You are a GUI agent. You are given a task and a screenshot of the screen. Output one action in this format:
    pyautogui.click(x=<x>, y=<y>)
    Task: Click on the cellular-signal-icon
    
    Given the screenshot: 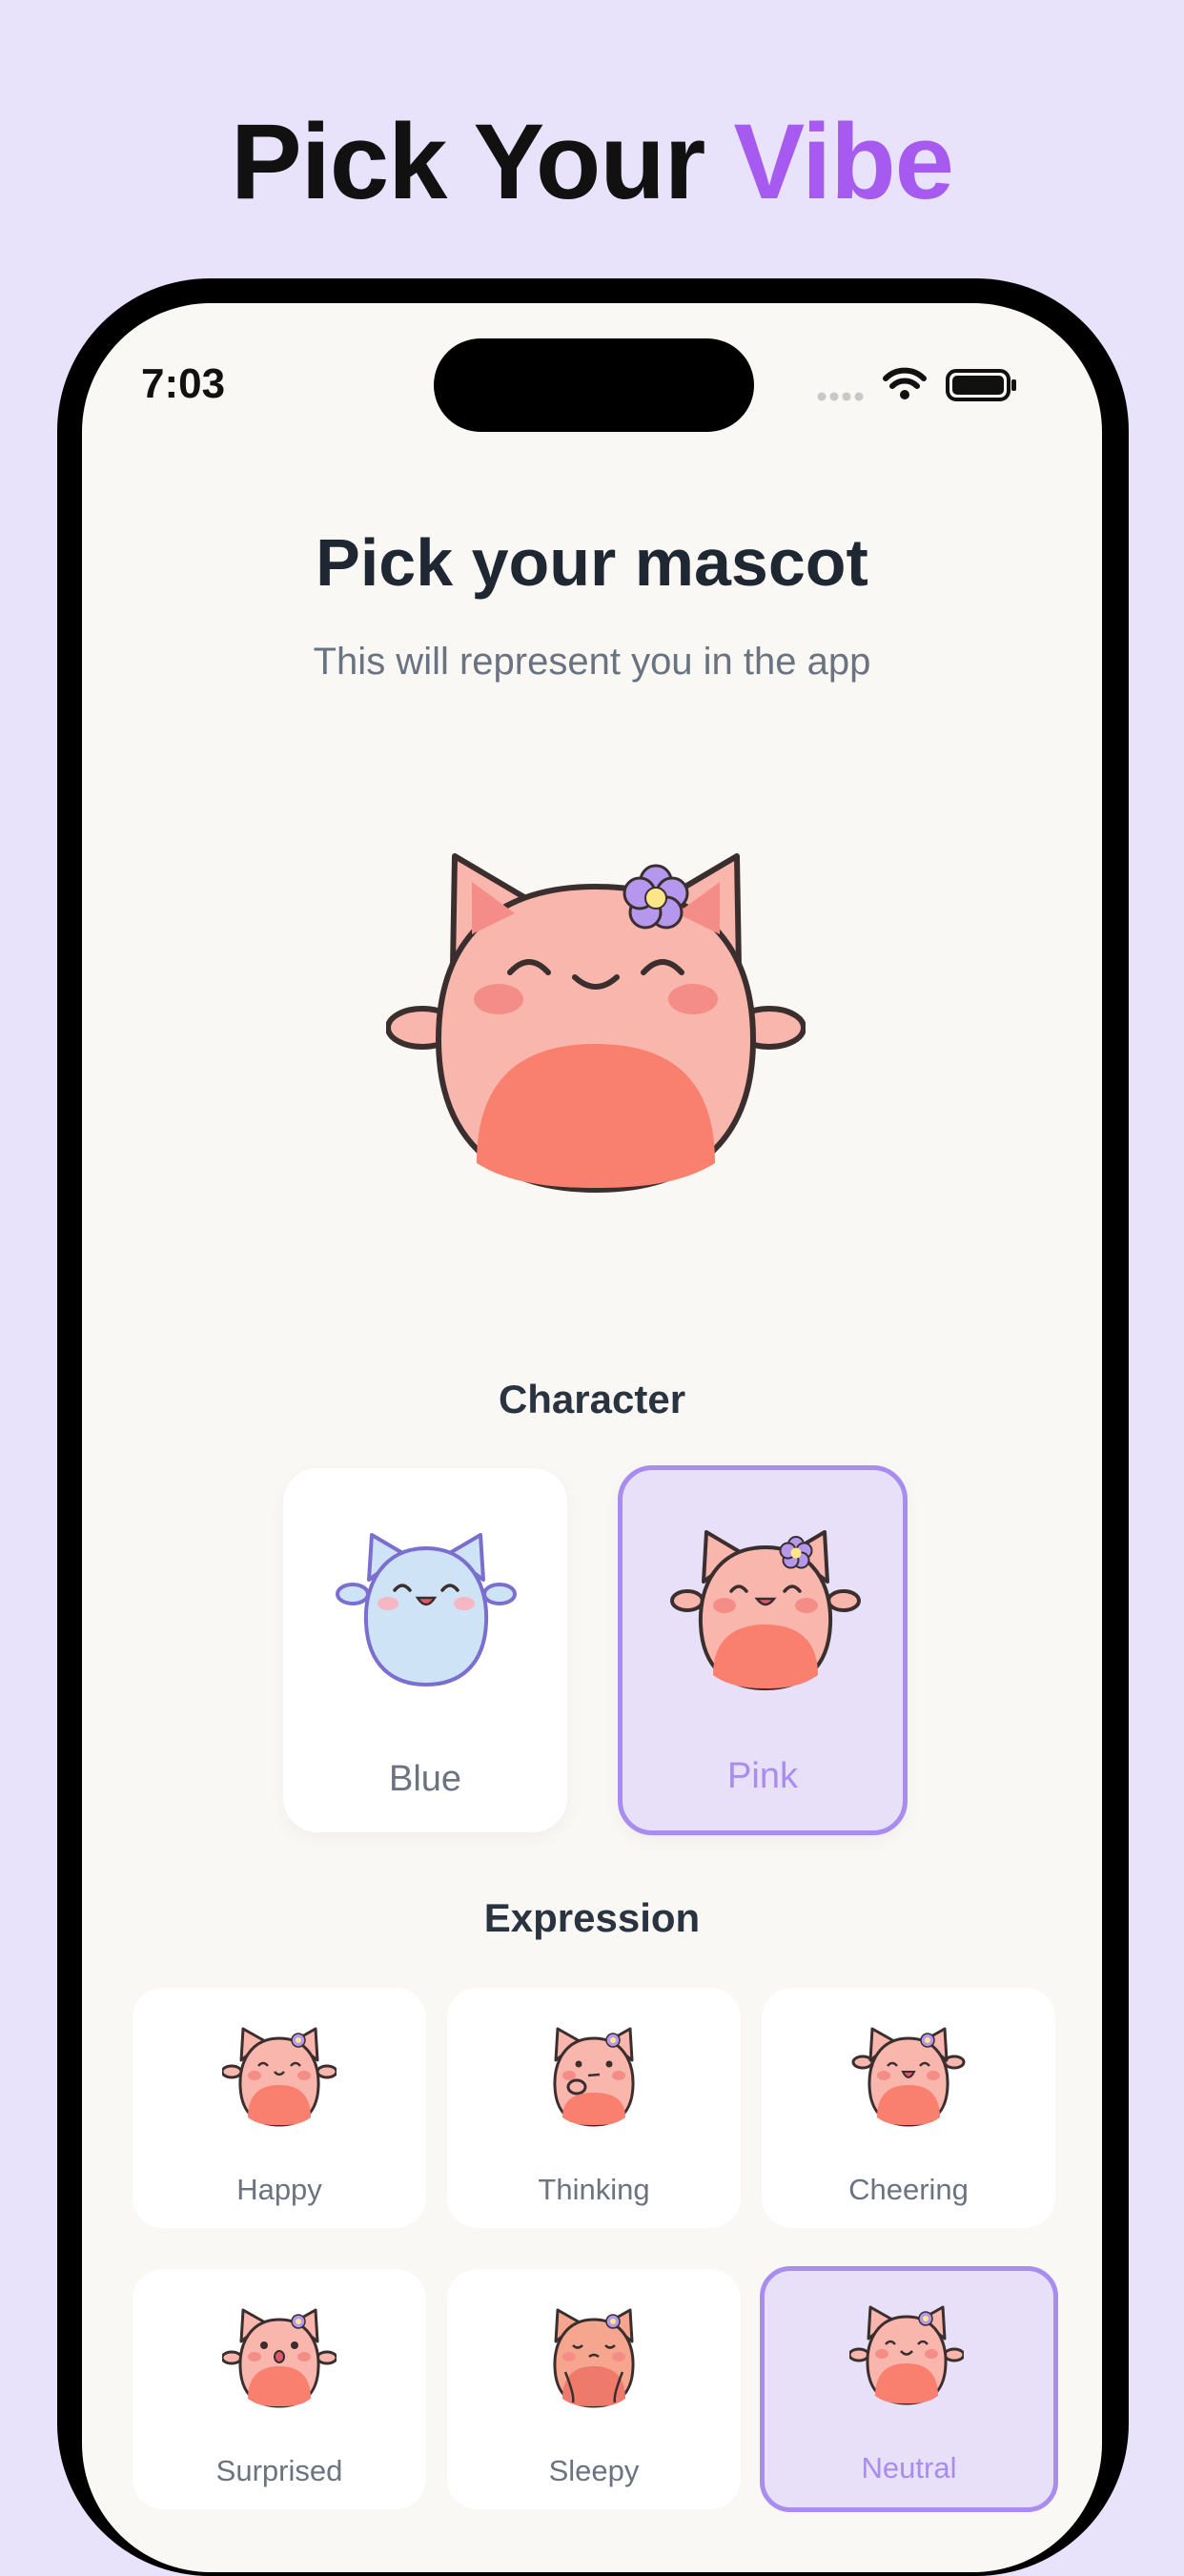 What is the action you would take?
    pyautogui.click(x=840, y=397)
    